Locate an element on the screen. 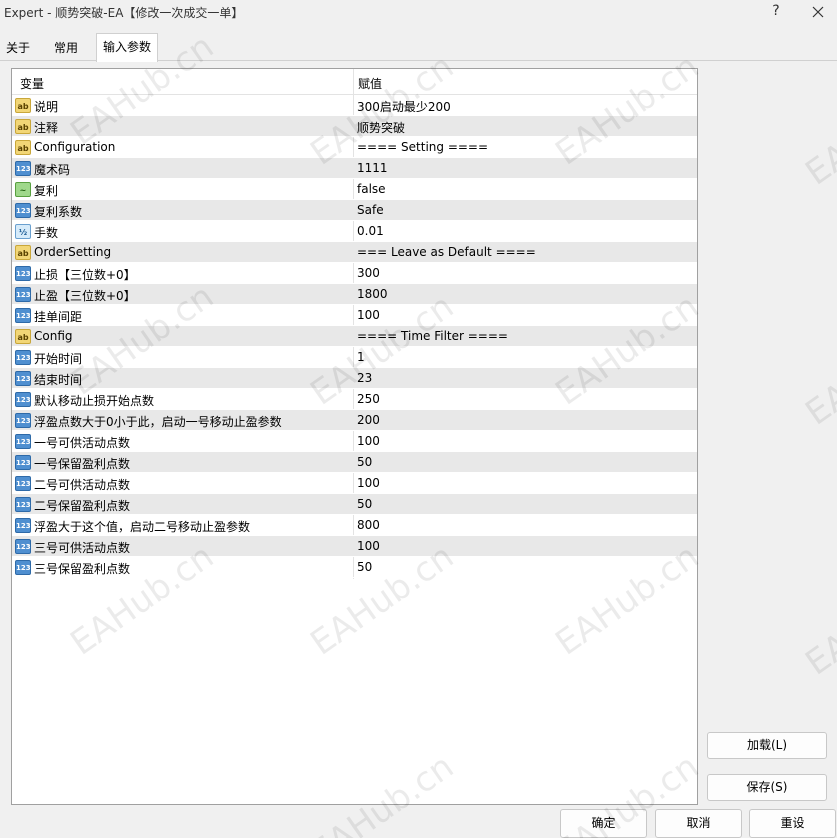  parameter-row: ~ 复利 false is located at coordinates (354, 189).